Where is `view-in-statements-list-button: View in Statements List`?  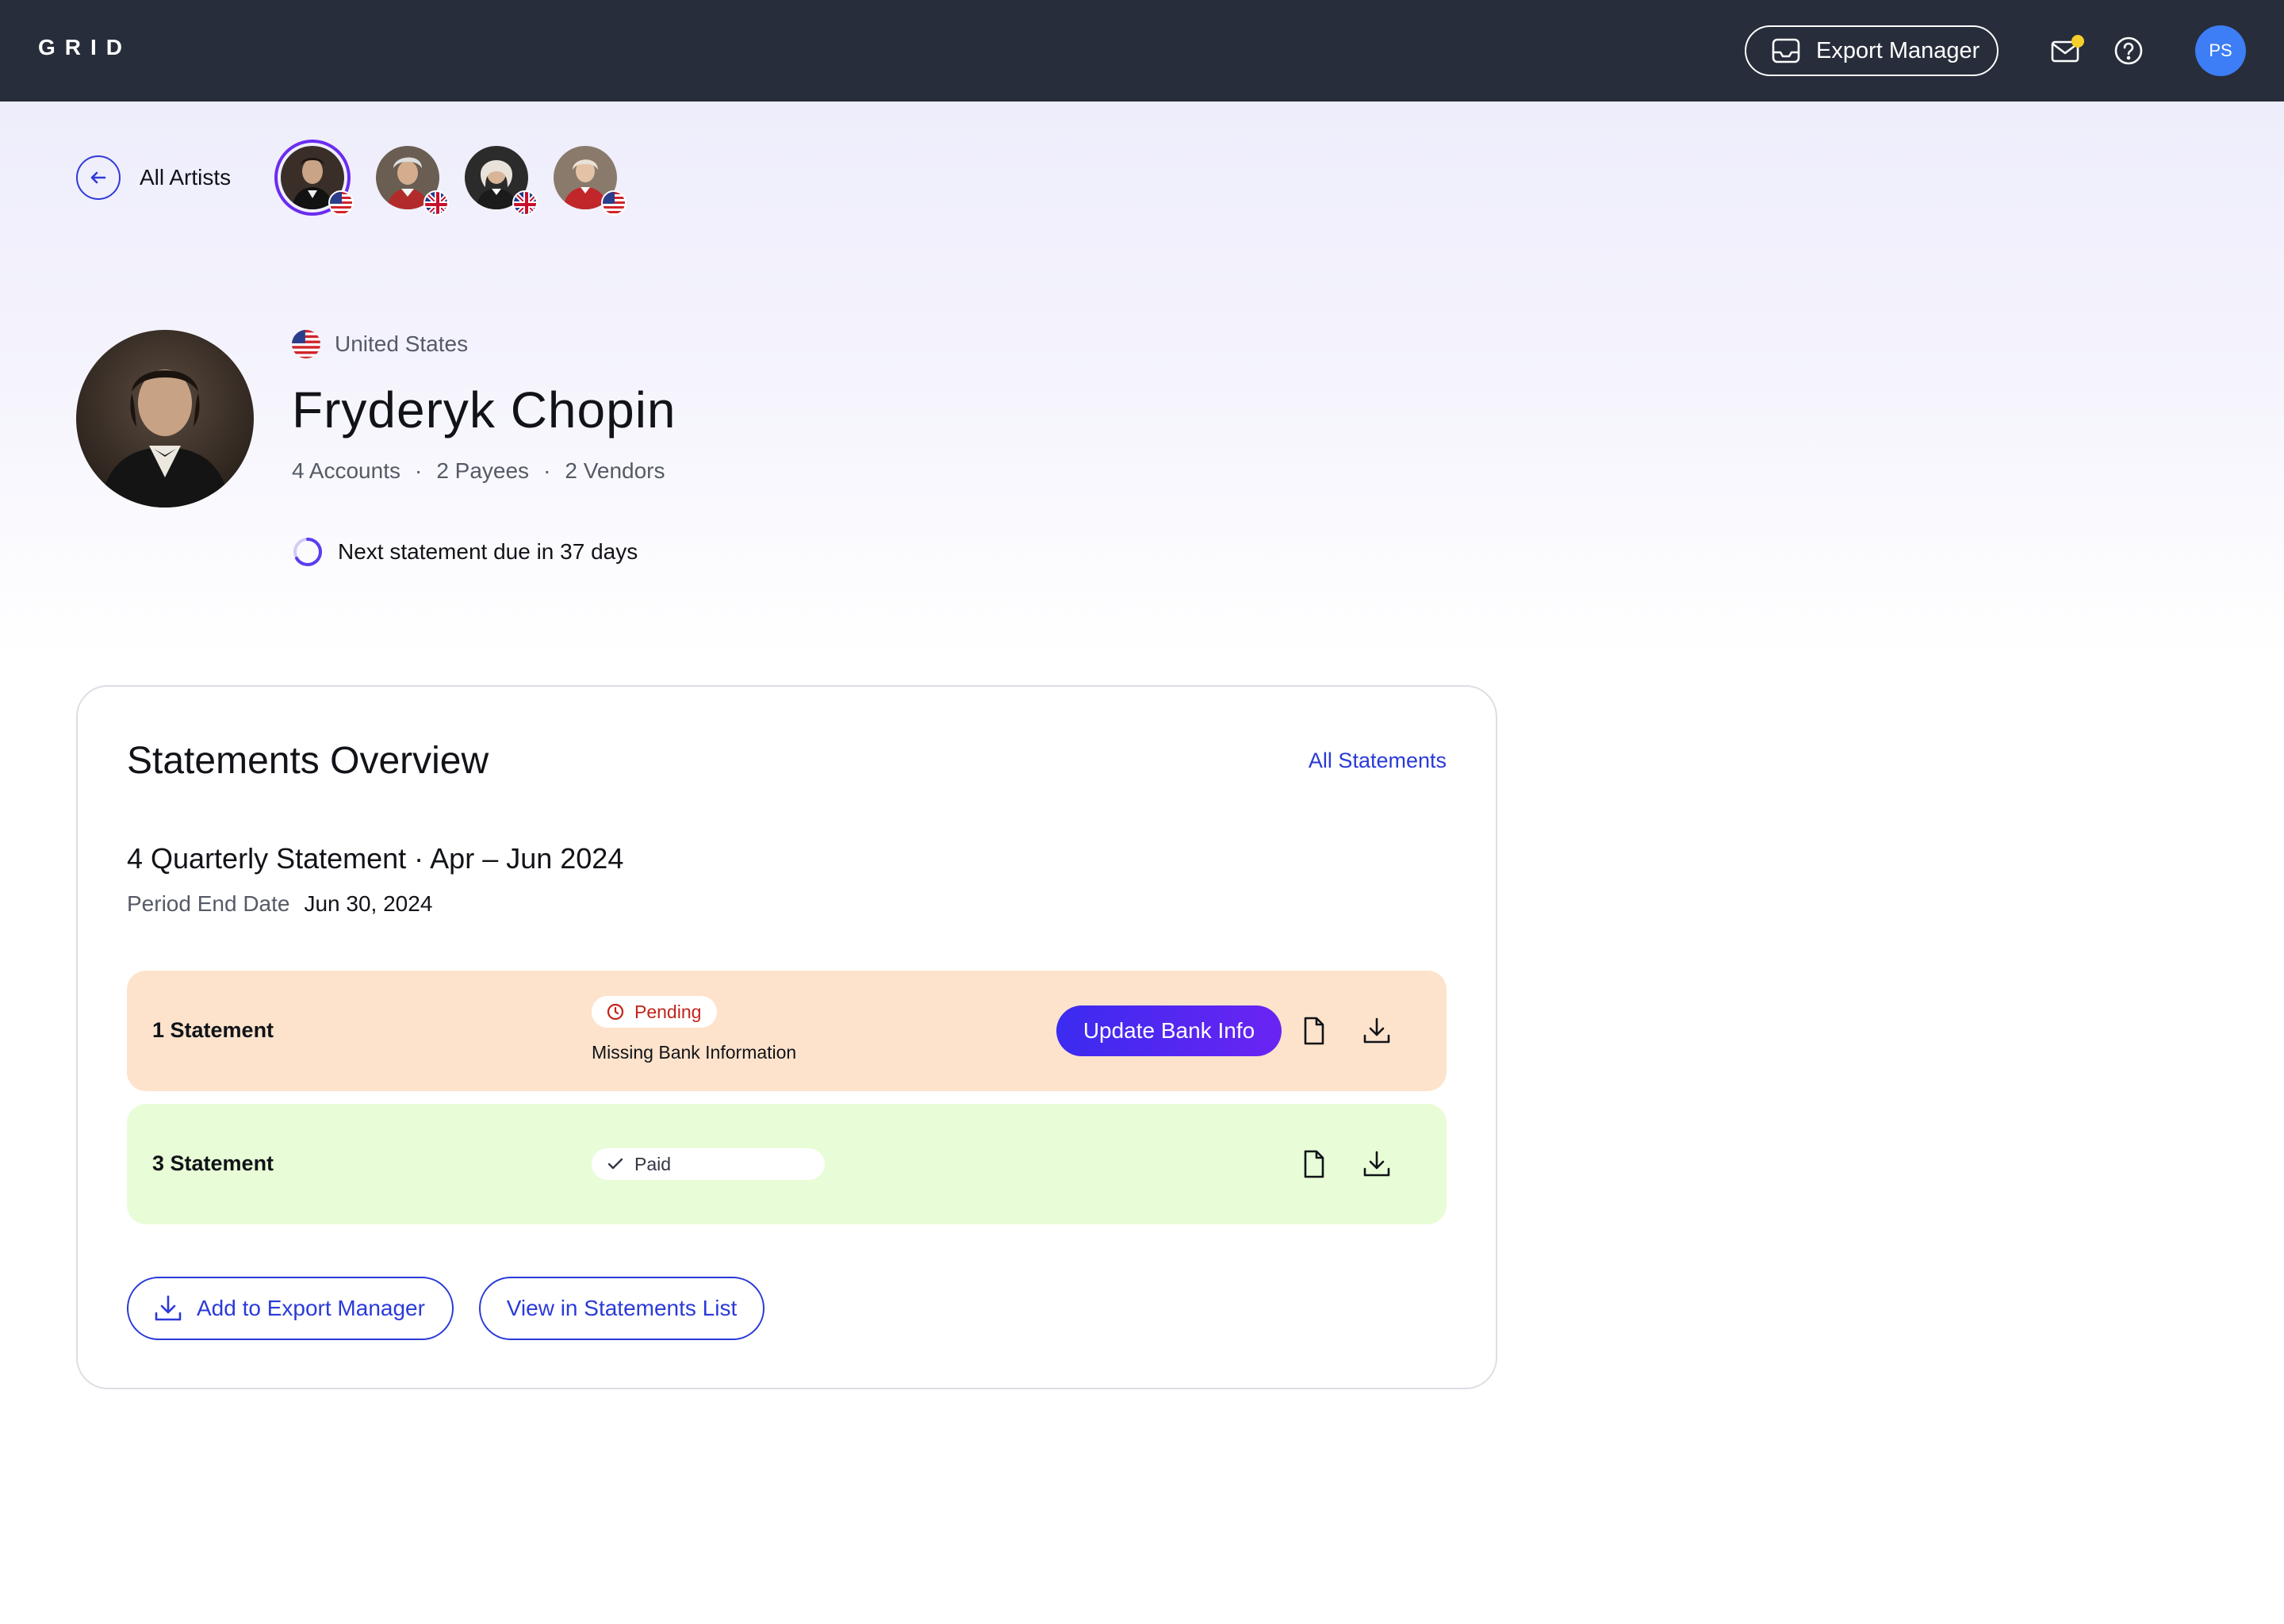 view-in-statements-list-button: View in Statements List is located at coordinates (622, 1308).